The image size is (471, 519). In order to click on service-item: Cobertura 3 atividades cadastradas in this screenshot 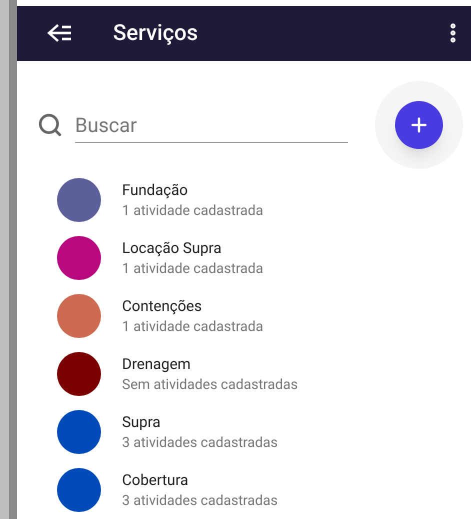, I will do `click(244, 490)`.